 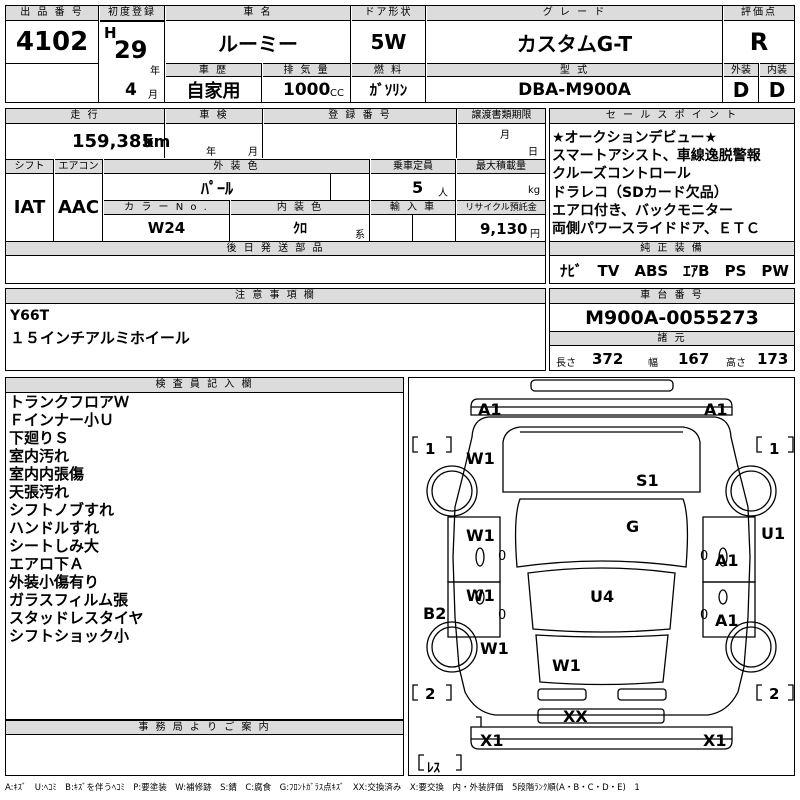 What do you see at coordinates (533, 152) in the screenshot?
I see `transfer-day-unit: 日` at bounding box center [533, 152].